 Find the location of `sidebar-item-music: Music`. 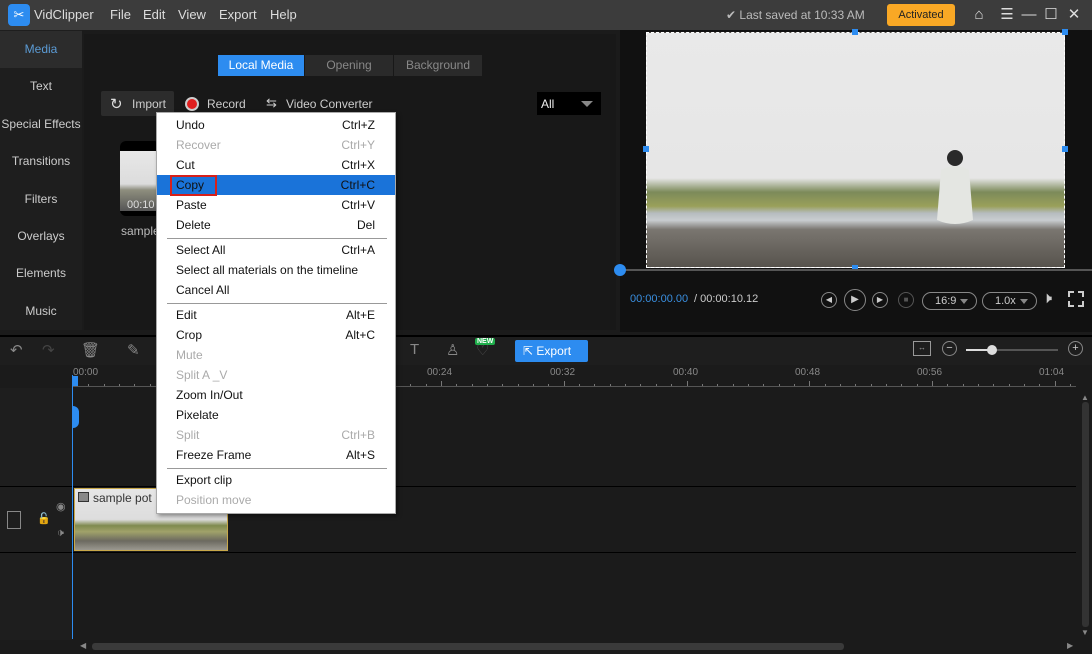

sidebar-item-music: Music is located at coordinates (41, 311).